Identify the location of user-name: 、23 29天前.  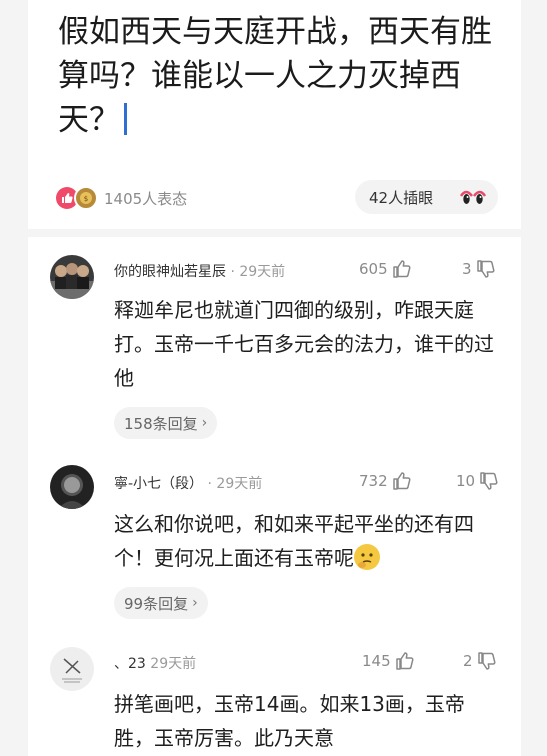
(155, 663).